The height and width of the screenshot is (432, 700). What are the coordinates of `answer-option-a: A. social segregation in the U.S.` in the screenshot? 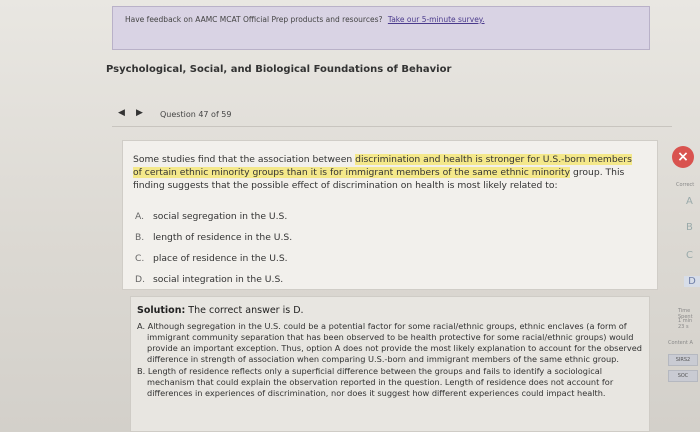 It's located at (213, 221).